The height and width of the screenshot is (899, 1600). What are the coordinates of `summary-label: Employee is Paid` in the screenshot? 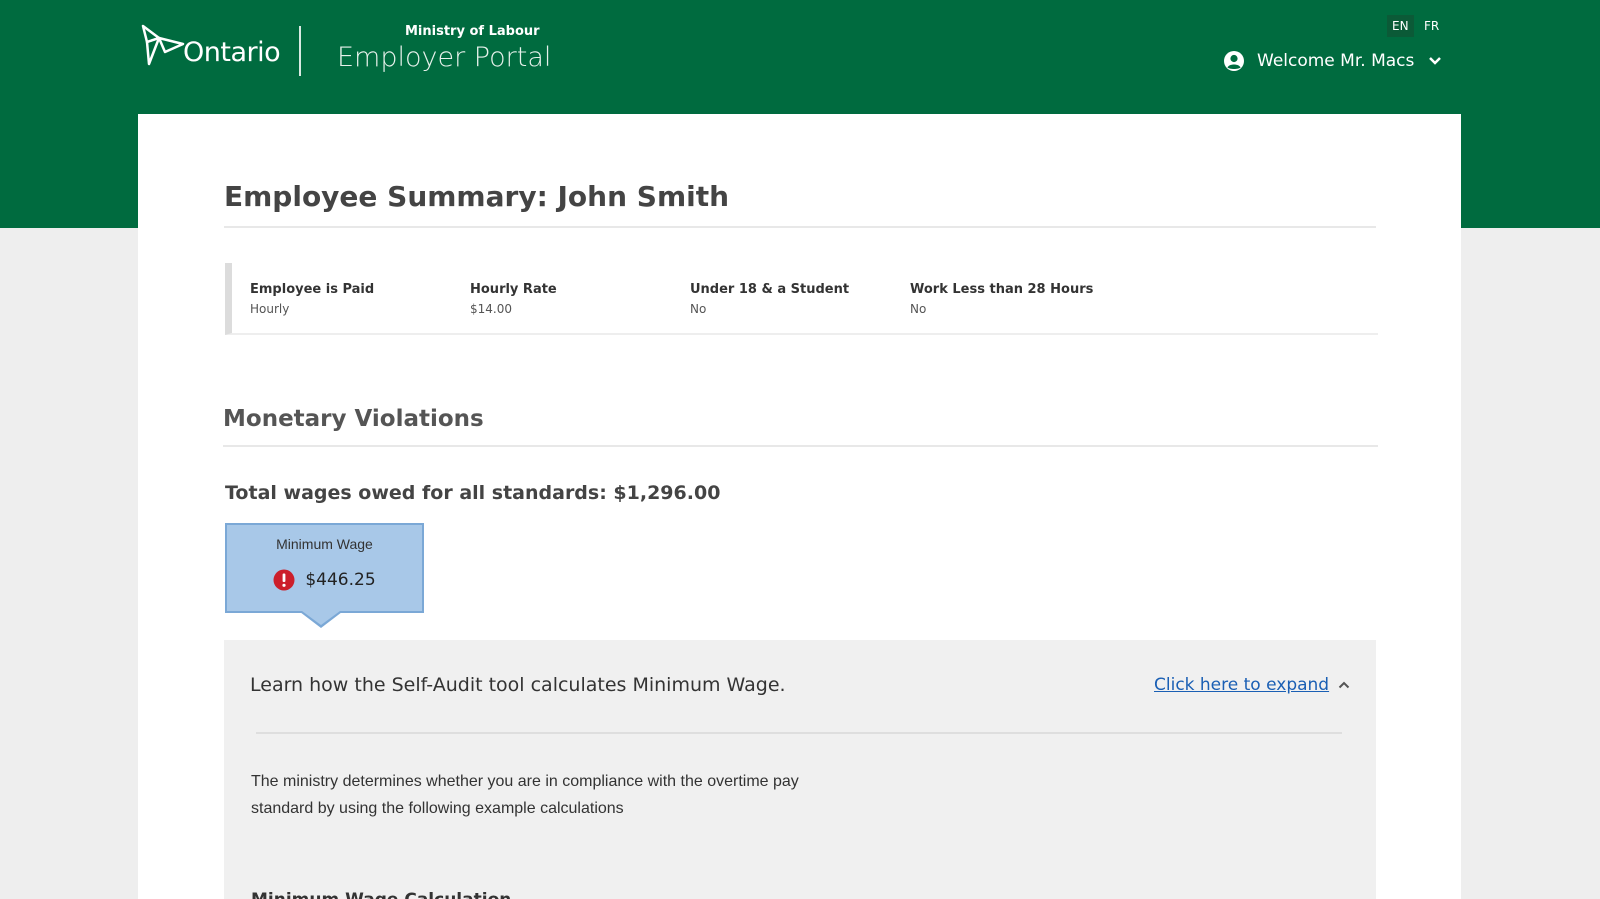 It's located at (312, 289).